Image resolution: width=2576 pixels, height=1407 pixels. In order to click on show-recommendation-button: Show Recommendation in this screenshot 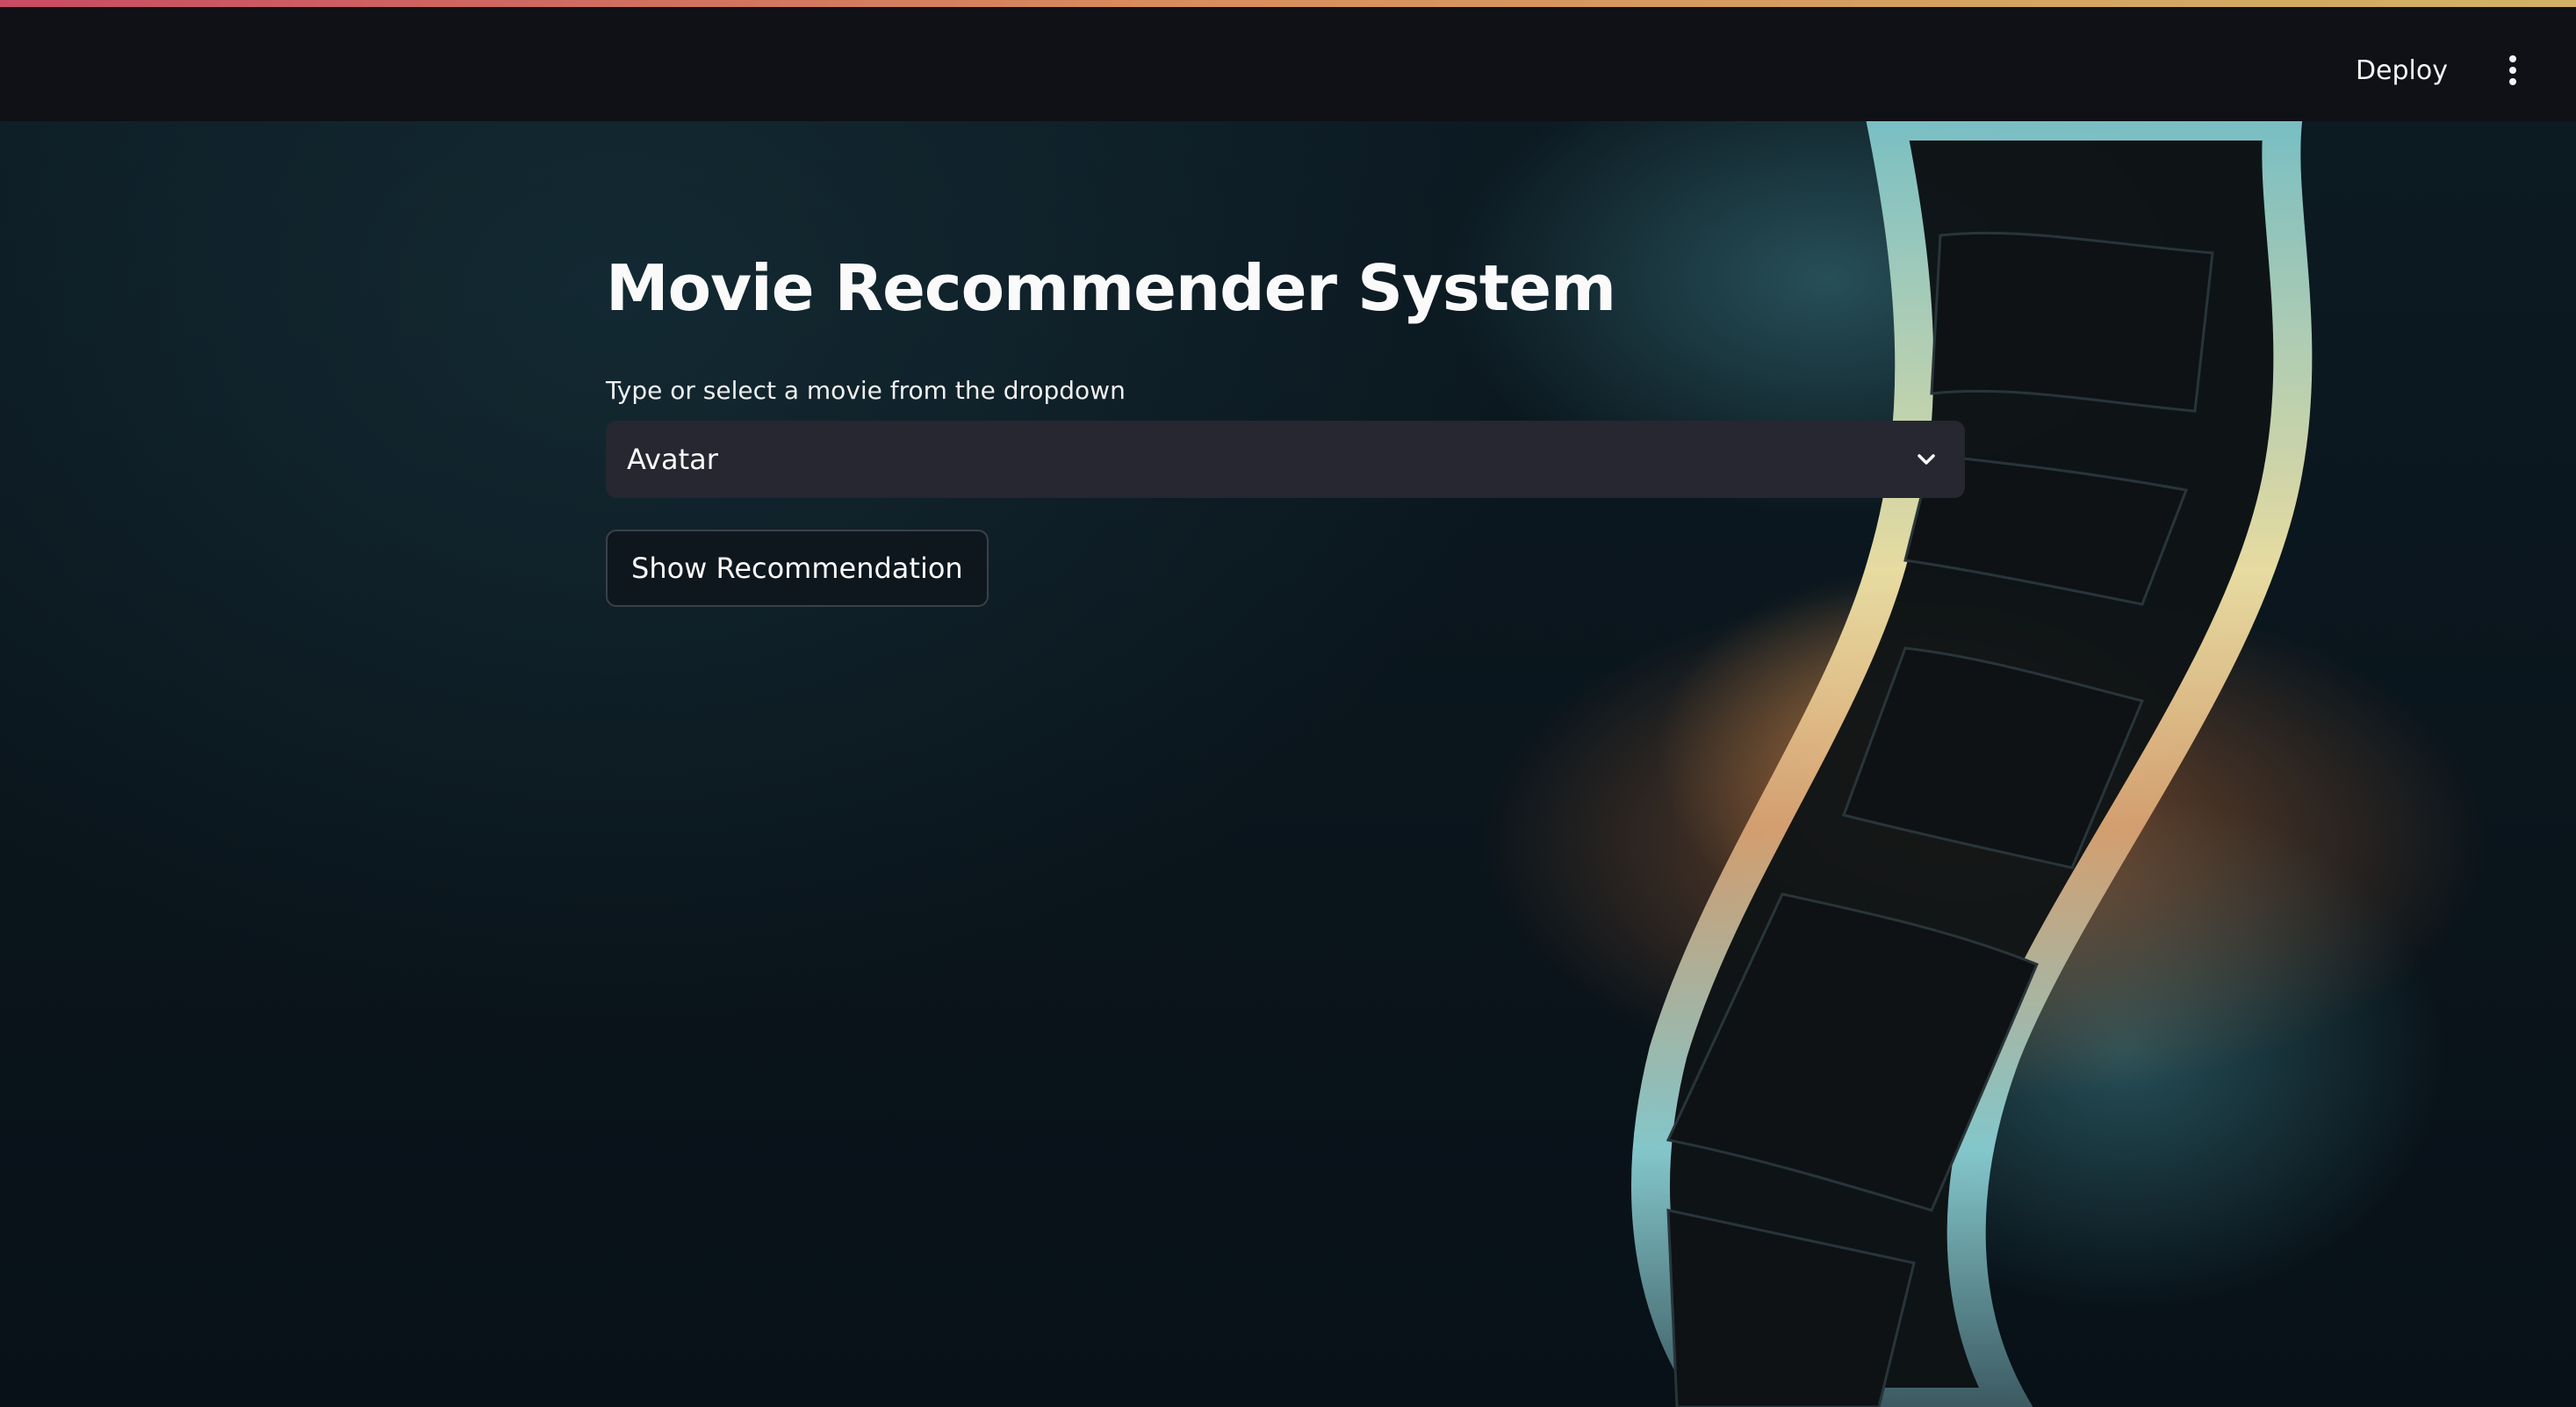, I will do `click(797, 569)`.